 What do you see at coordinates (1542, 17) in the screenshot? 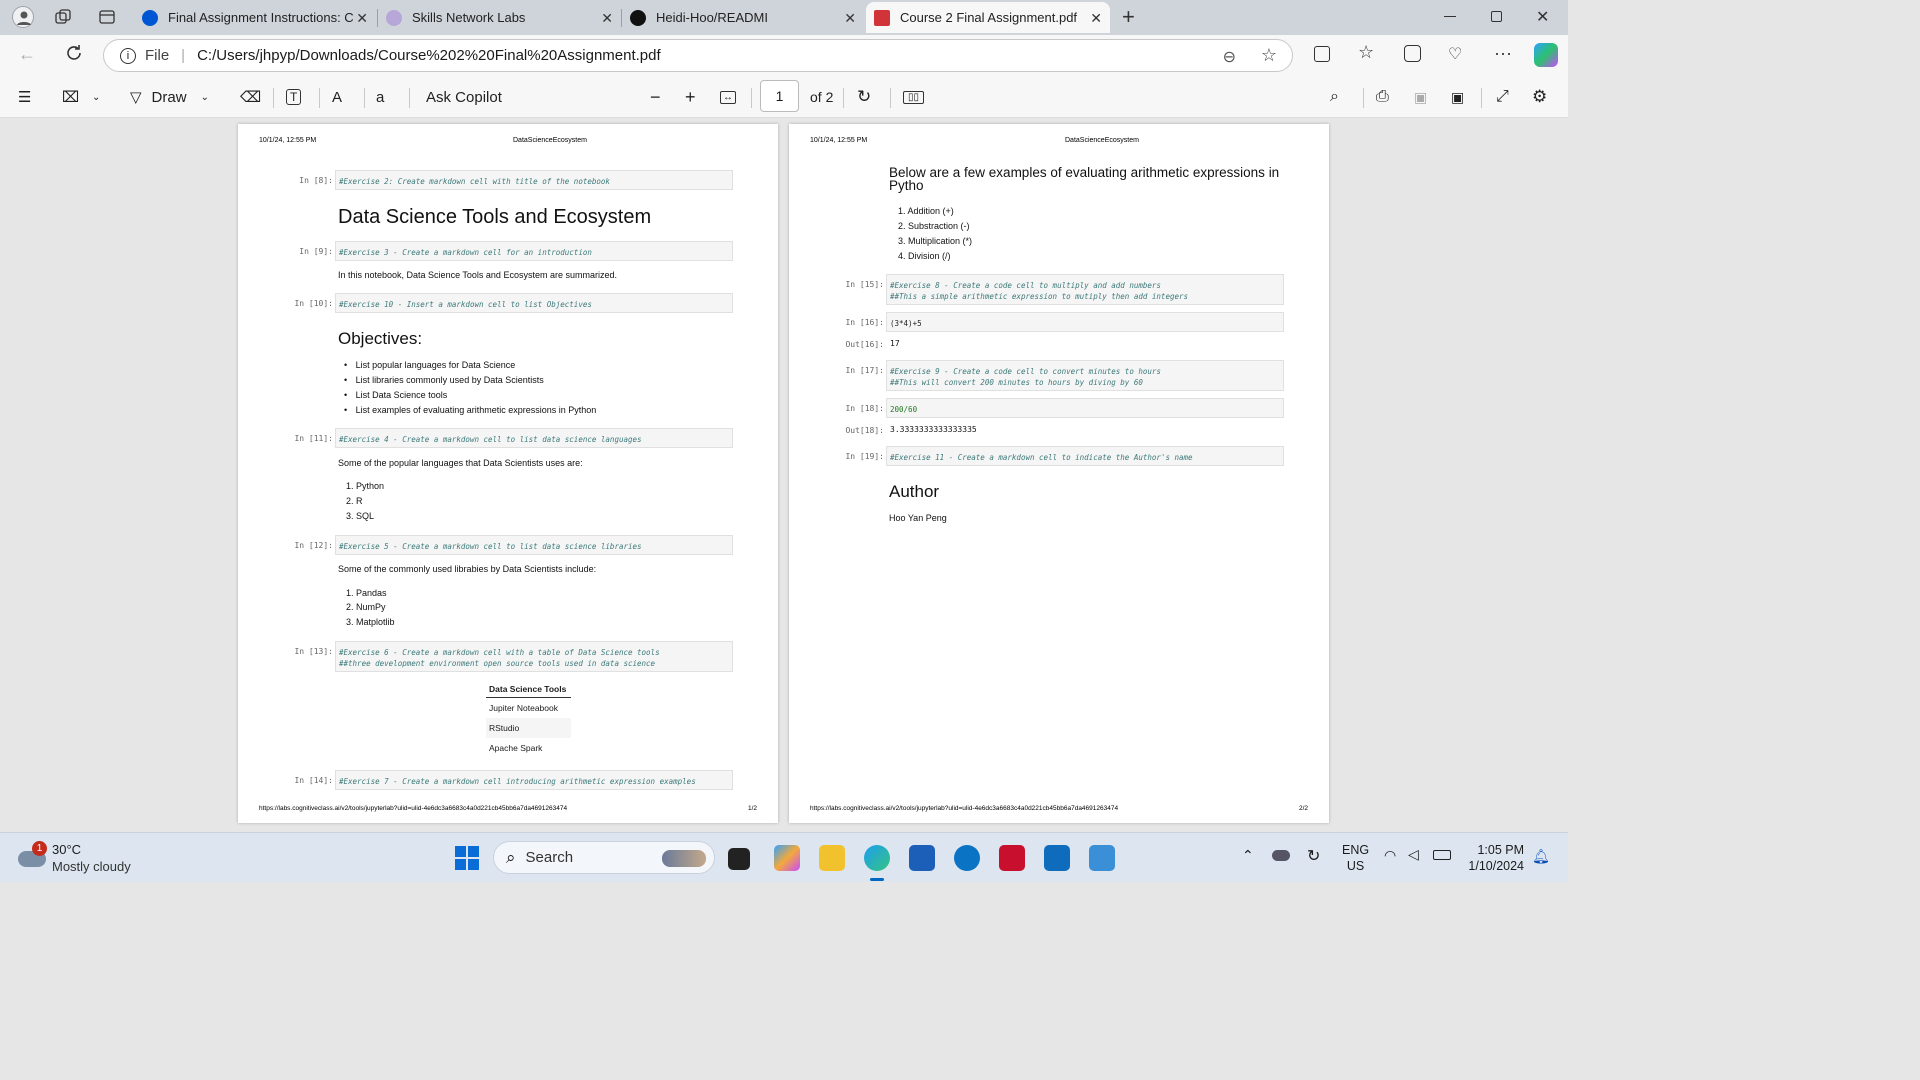
I see `close-window-button: ✕` at bounding box center [1542, 17].